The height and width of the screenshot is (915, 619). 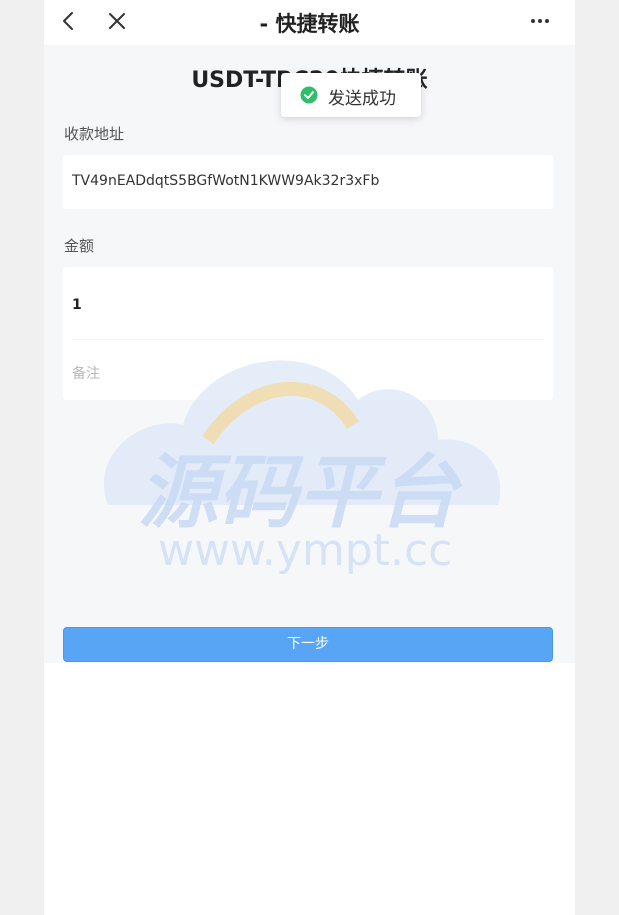 What do you see at coordinates (226, 181) in the screenshot?
I see `address-value: TV49nEADdqtS5BGfWotN1KWW9Ak32r3xFb` at bounding box center [226, 181].